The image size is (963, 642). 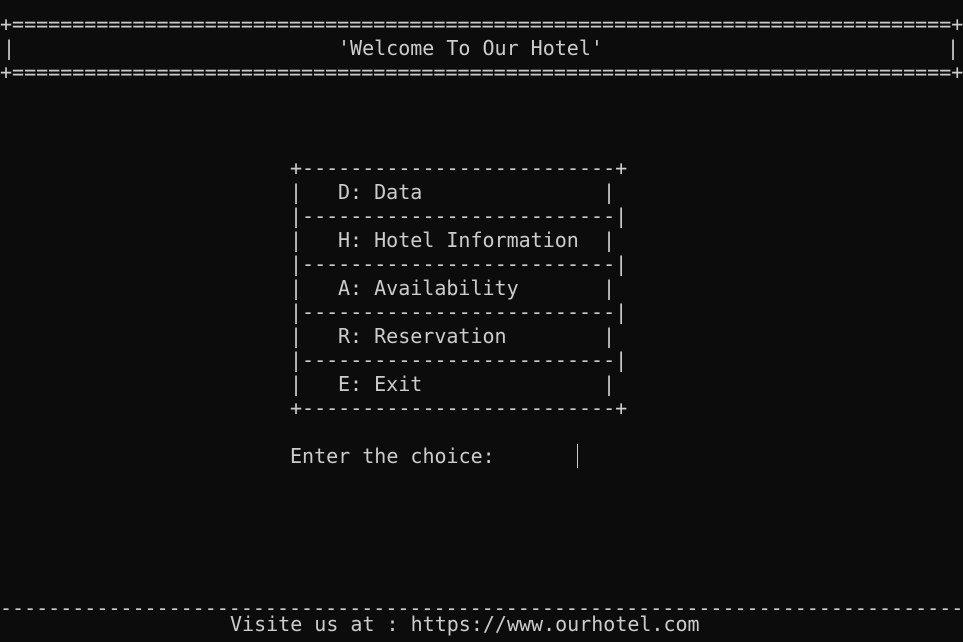 What do you see at coordinates (453, 384) in the screenshot?
I see `menu-item-exit: | E: Exit |` at bounding box center [453, 384].